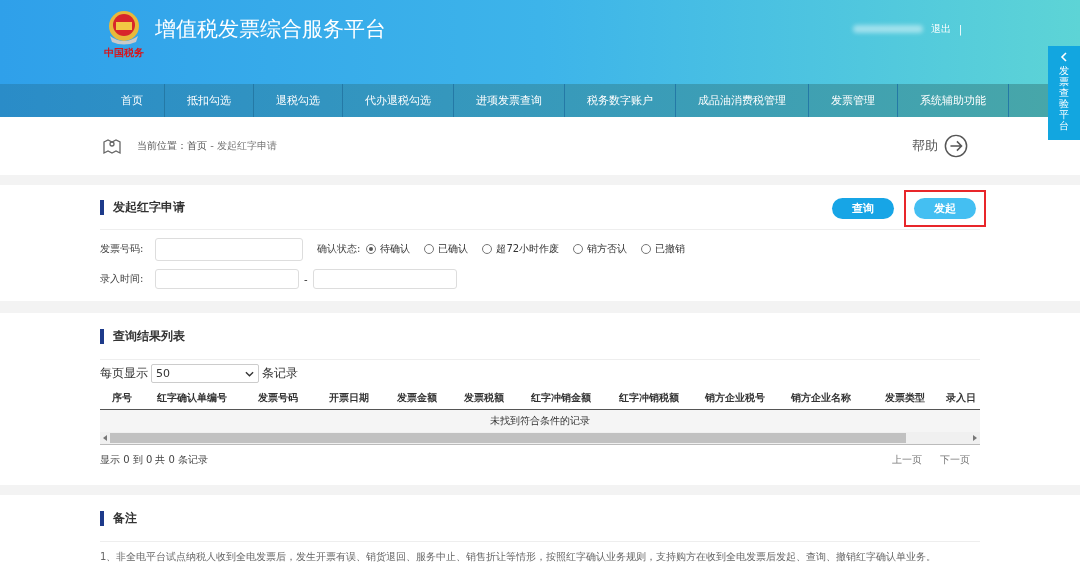 The image size is (1080, 572). I want to click on side-tab-label: 发票查验平台, so click(1064, 98).